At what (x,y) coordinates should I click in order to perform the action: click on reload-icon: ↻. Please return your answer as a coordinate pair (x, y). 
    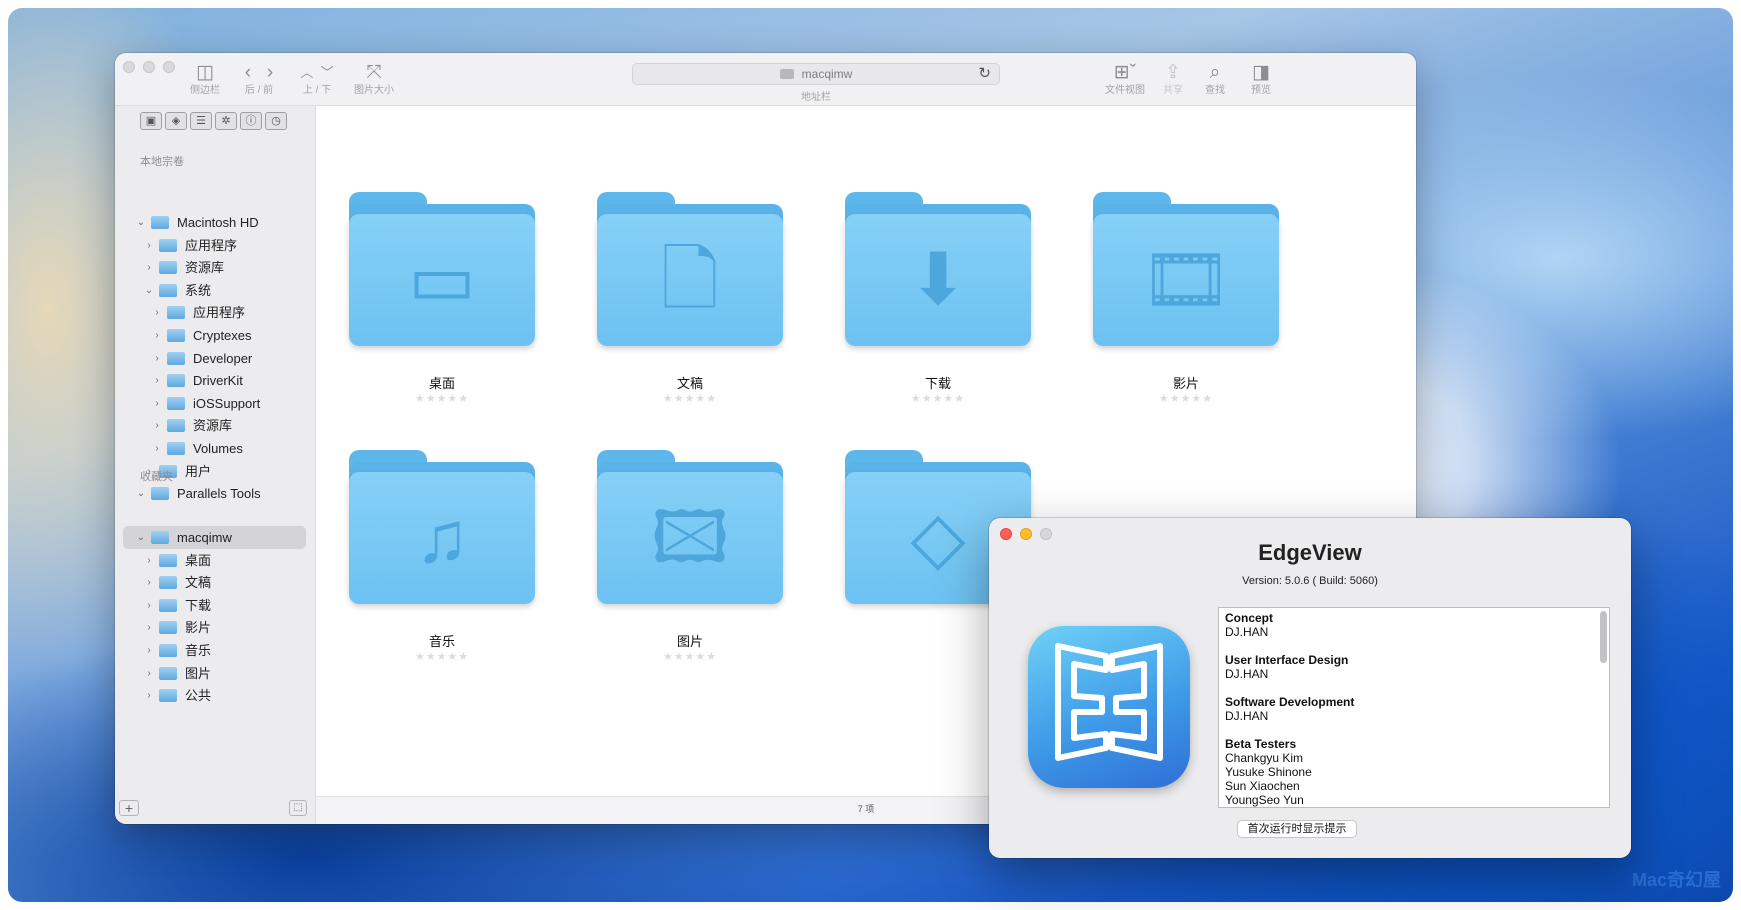
    Looking at the image, I should click on (984, 74).